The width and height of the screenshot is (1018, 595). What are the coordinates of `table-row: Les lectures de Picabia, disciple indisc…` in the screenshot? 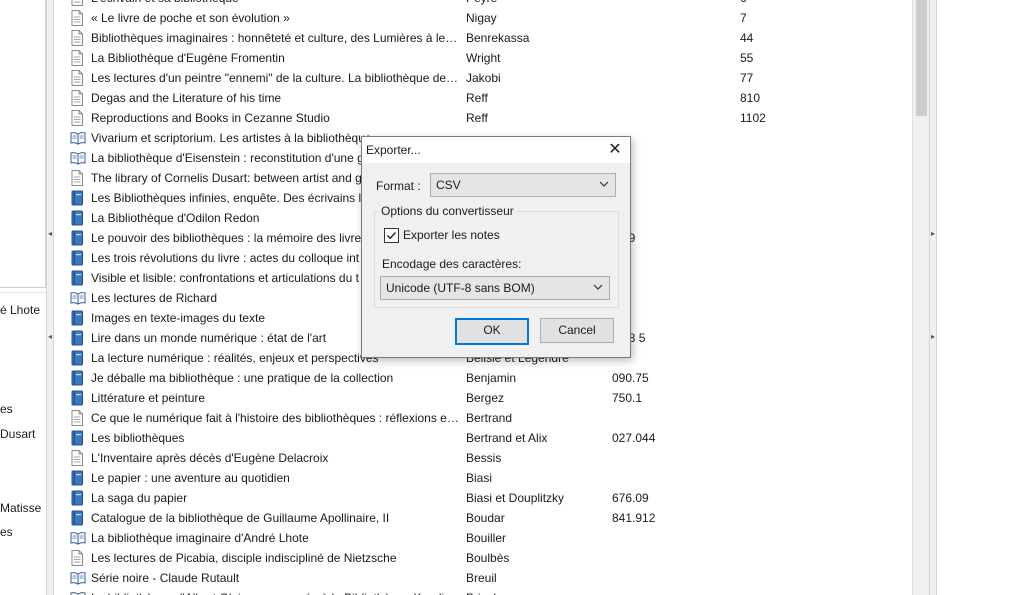 It's located at (484, 558).